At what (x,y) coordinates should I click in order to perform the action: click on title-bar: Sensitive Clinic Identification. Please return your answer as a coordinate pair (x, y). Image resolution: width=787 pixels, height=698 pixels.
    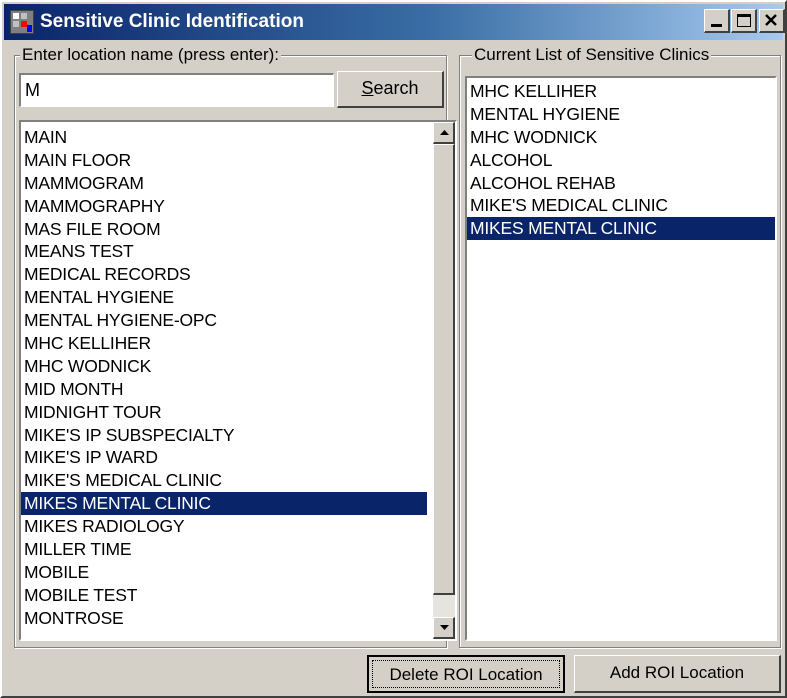
    Looking at the image, I should click on (394, 22).